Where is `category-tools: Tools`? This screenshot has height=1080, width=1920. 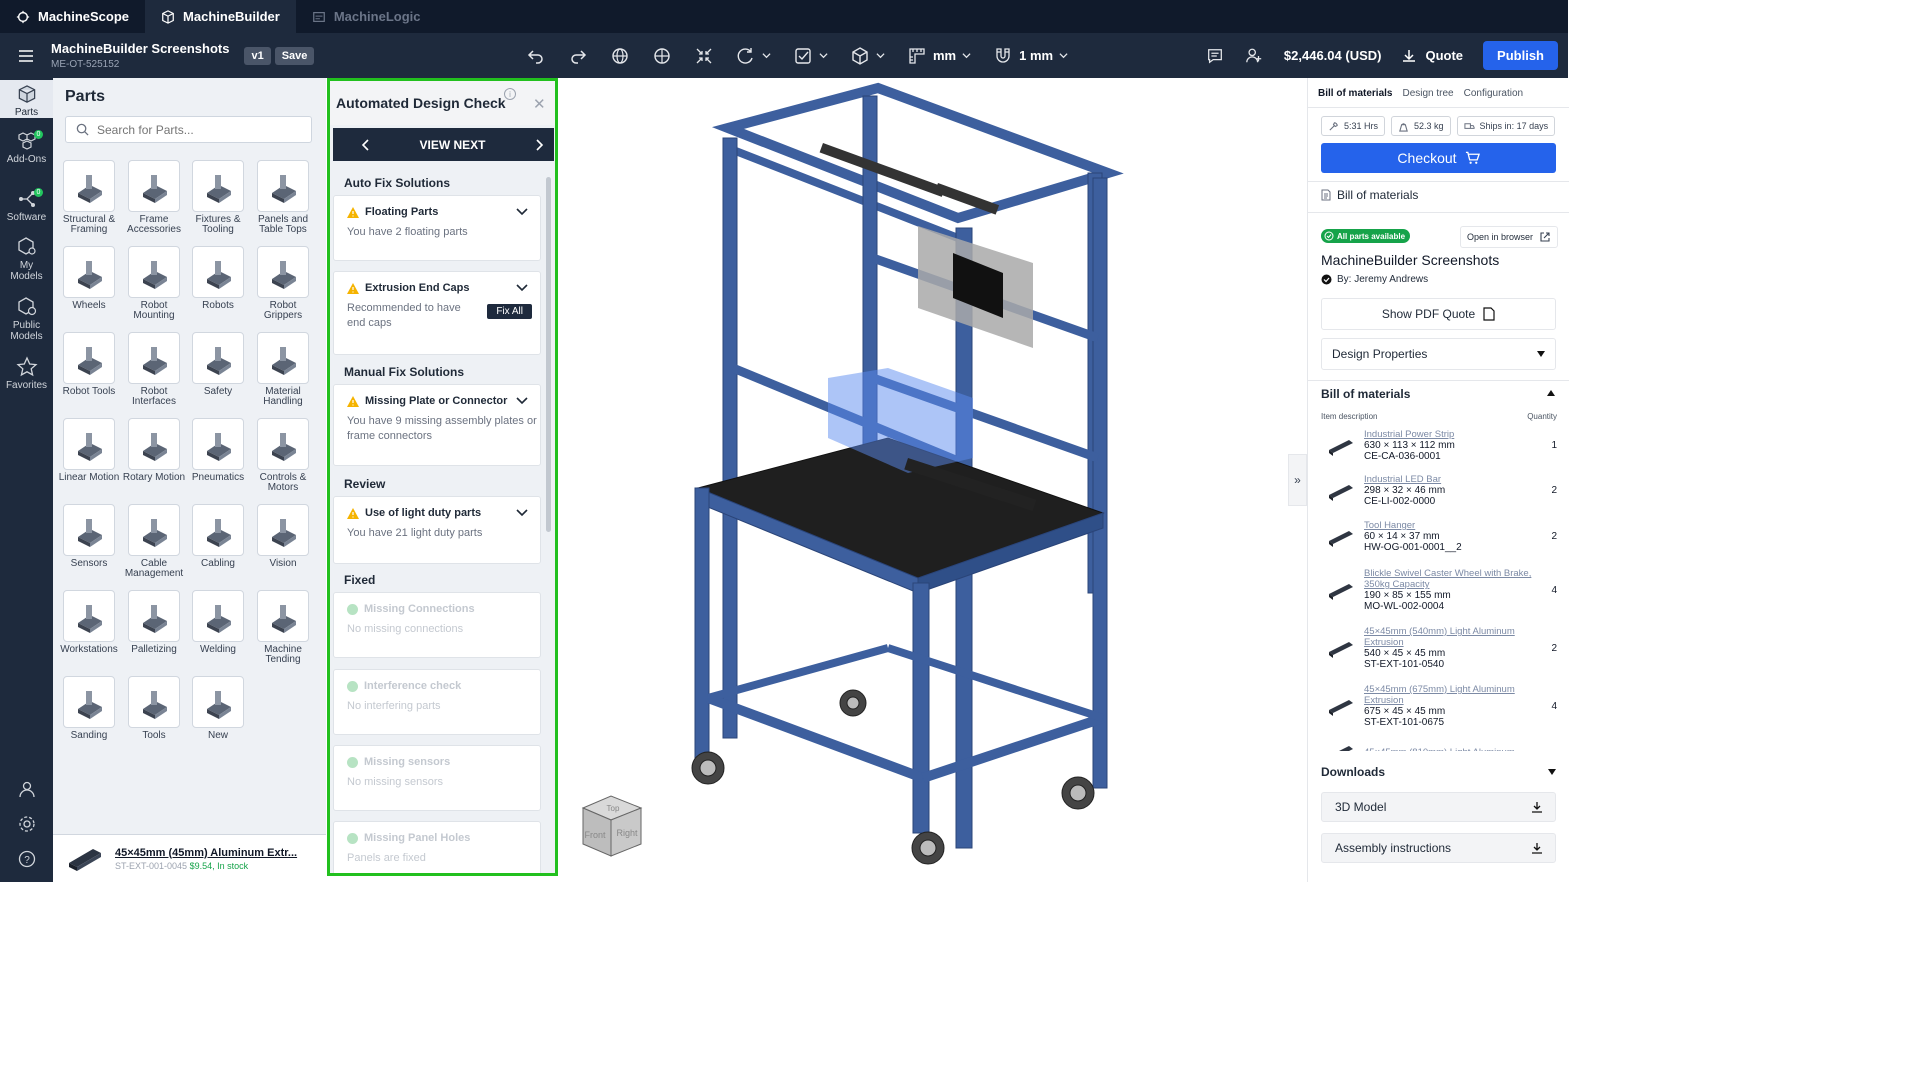
category-tools: Tools is located at coordinates (154, 708).